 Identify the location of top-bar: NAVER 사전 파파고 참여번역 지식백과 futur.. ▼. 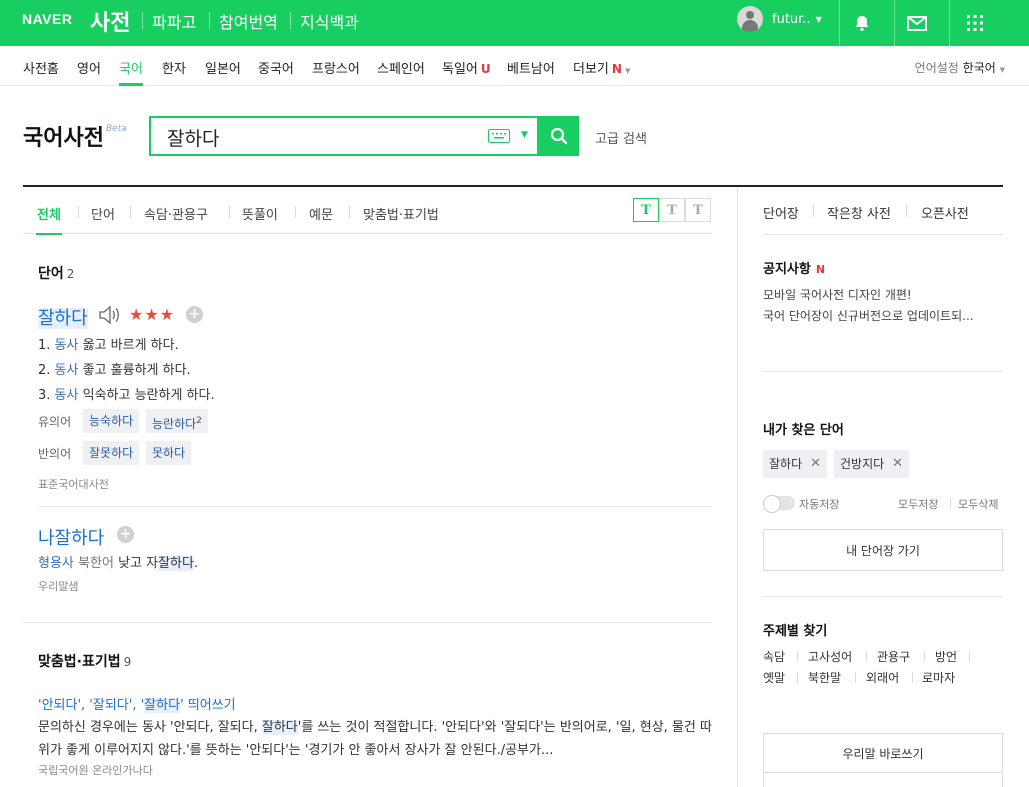
(514, 23).